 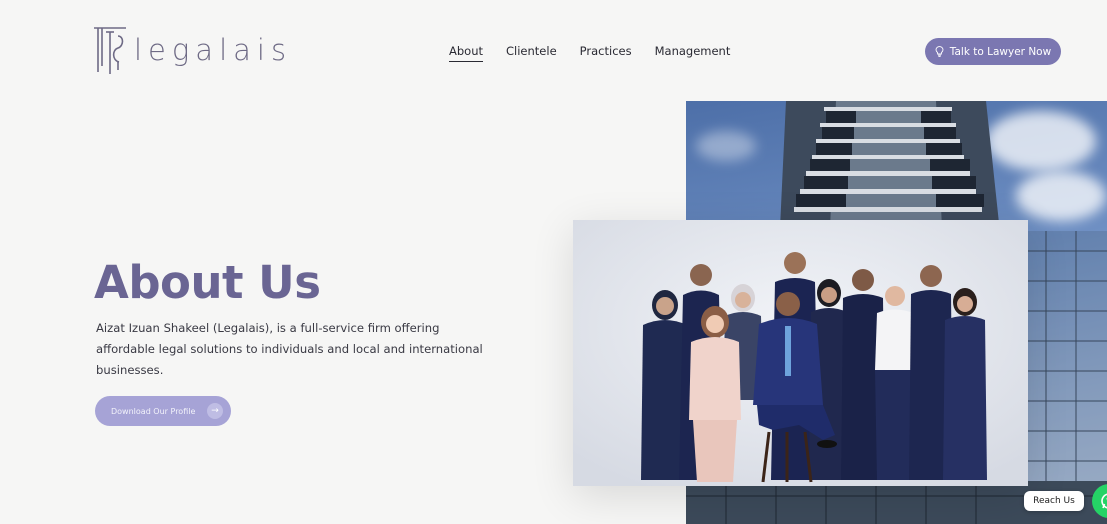 I want to click on main-nav: About Clientele Practices Management, so click(x=589, y=53).